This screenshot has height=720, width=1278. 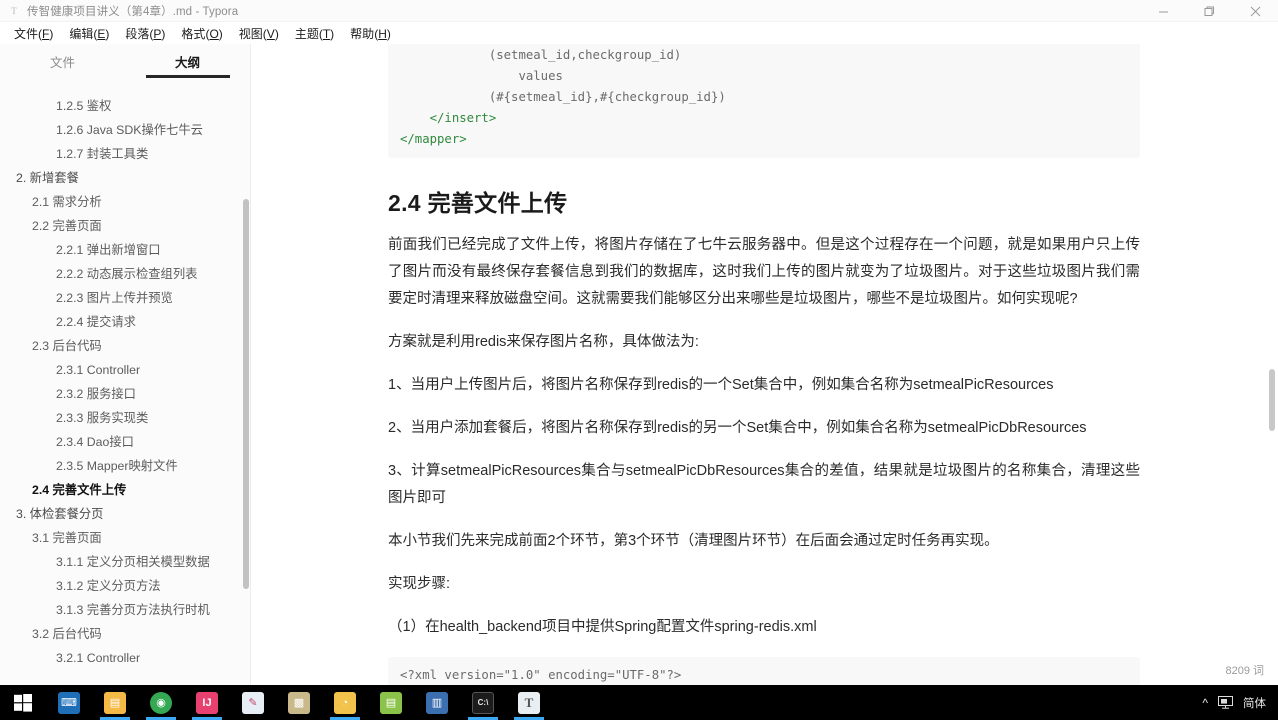 What do you see at coordinates (125, 418) in the screenshot?
I see `outline-item: 2.3.3 服务实现类` at bounding box center [125, 418].